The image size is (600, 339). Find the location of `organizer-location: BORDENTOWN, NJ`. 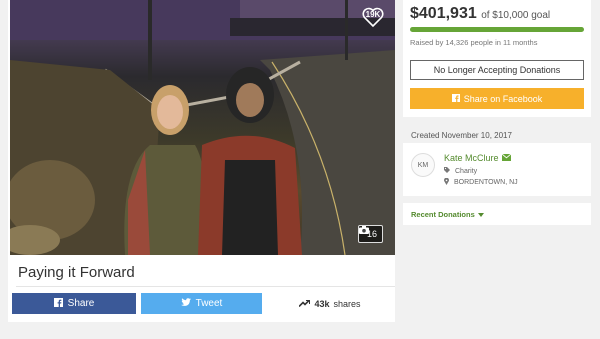

organizer-location: BORDENTOWN, NJ is located at coordinates (481, 182).